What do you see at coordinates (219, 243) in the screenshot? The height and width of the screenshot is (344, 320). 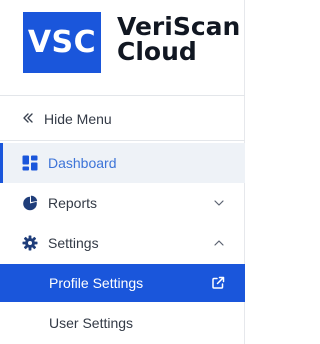 I see `chevron-up-icon` at bounding box center [219, 243].